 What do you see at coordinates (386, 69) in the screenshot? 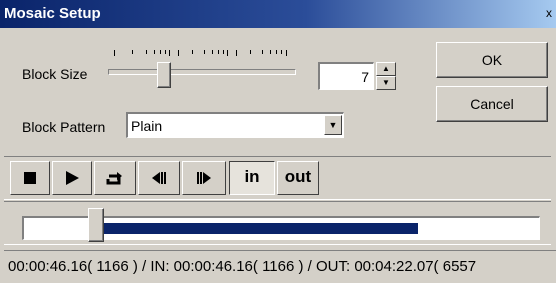
I see `spin-up-button: ▲` at bounding box center [386, 69].